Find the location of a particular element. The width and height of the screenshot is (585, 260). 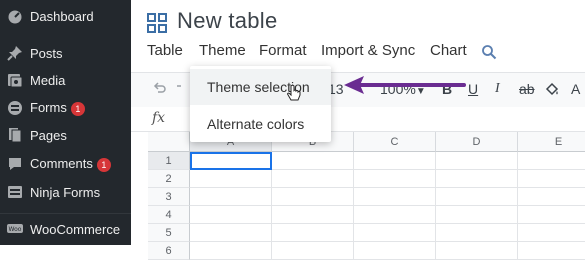

sidebar-item-label: Posts is located at coordinates (46, 53).